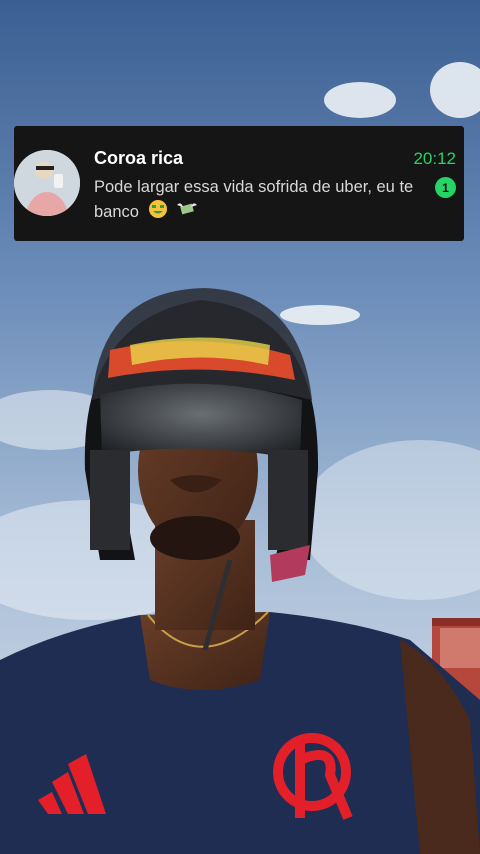  I want to click on message-time: 20:12, so click(434, 158).